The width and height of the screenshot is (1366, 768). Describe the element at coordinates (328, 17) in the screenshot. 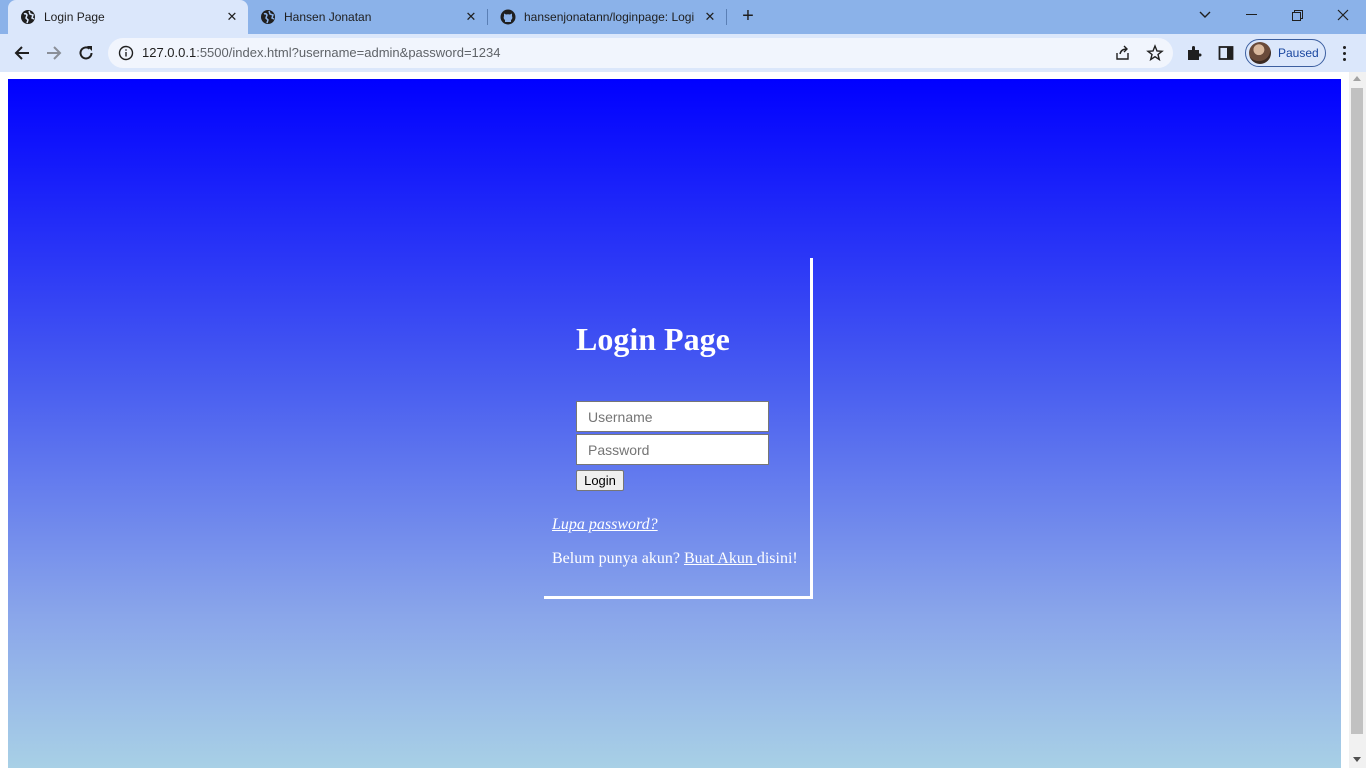

I see `tab-title: Hansen Jonatan` at that location.